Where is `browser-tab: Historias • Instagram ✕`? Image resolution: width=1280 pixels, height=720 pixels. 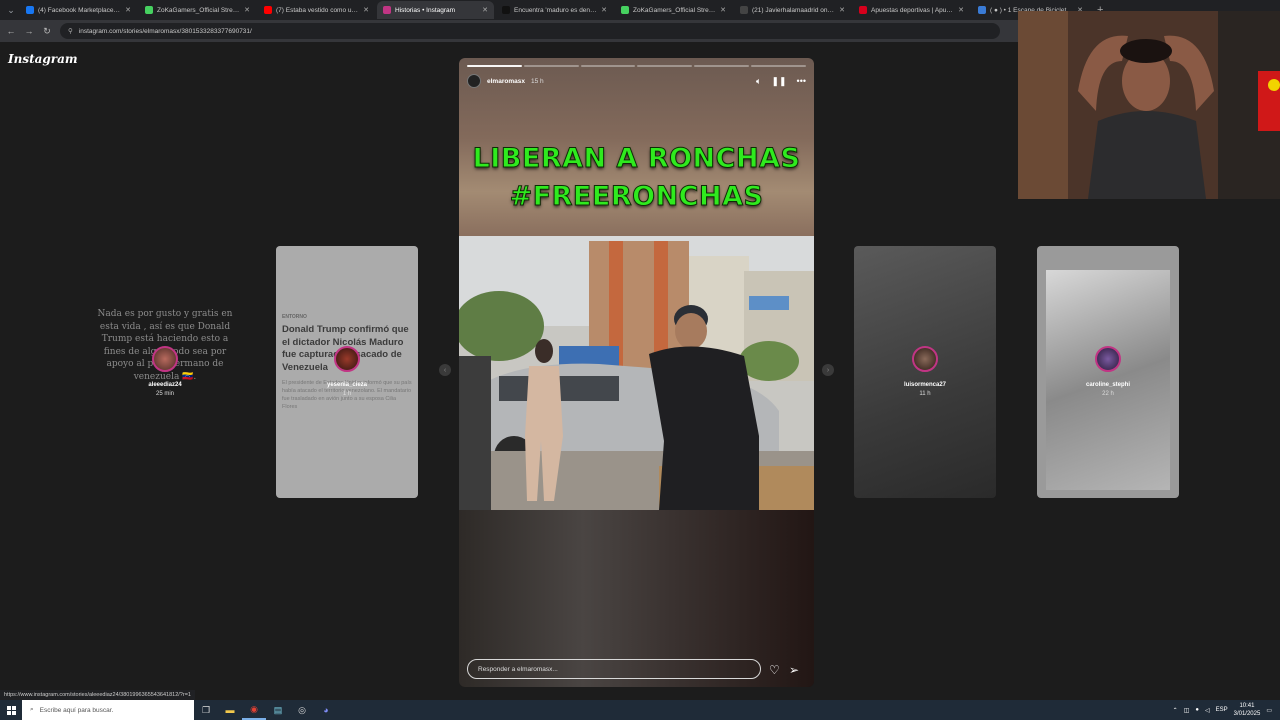 browser-tab: Historias • Instagram ✕ is located at coordinates (435, 10).